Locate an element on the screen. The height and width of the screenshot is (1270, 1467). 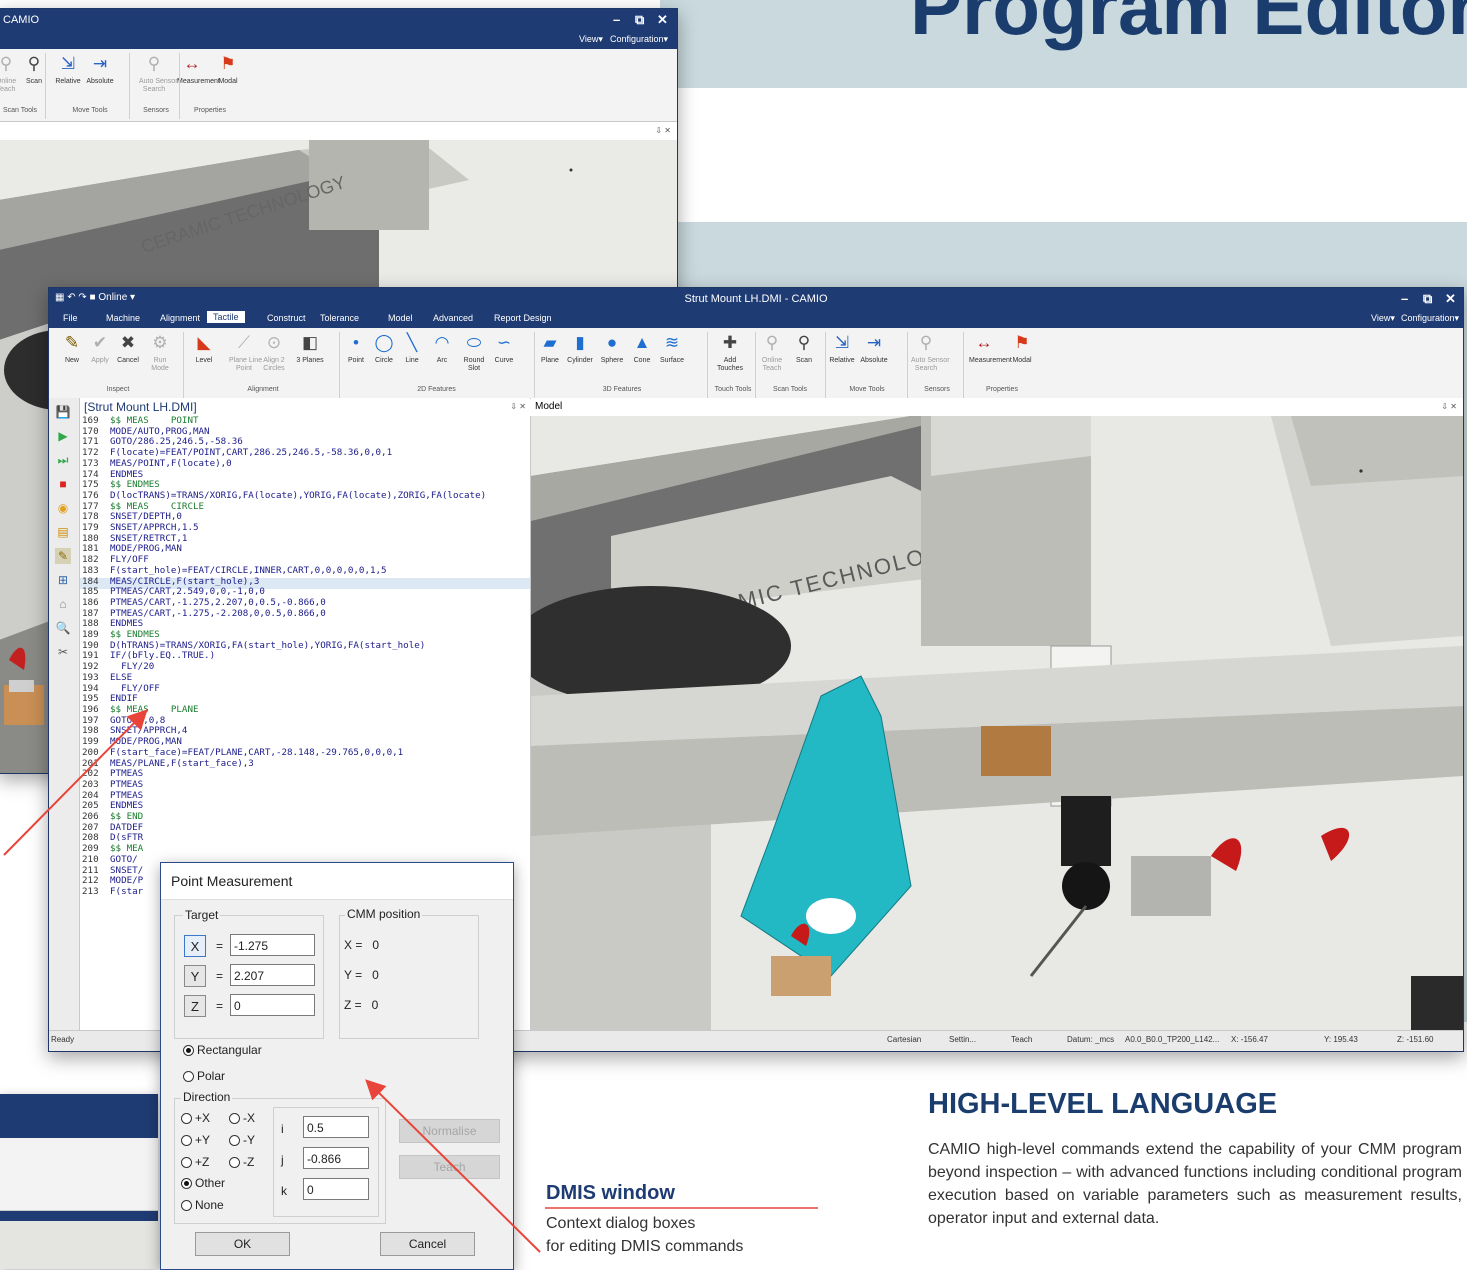
direction-option: -X is located at coordinates (242, 1118).